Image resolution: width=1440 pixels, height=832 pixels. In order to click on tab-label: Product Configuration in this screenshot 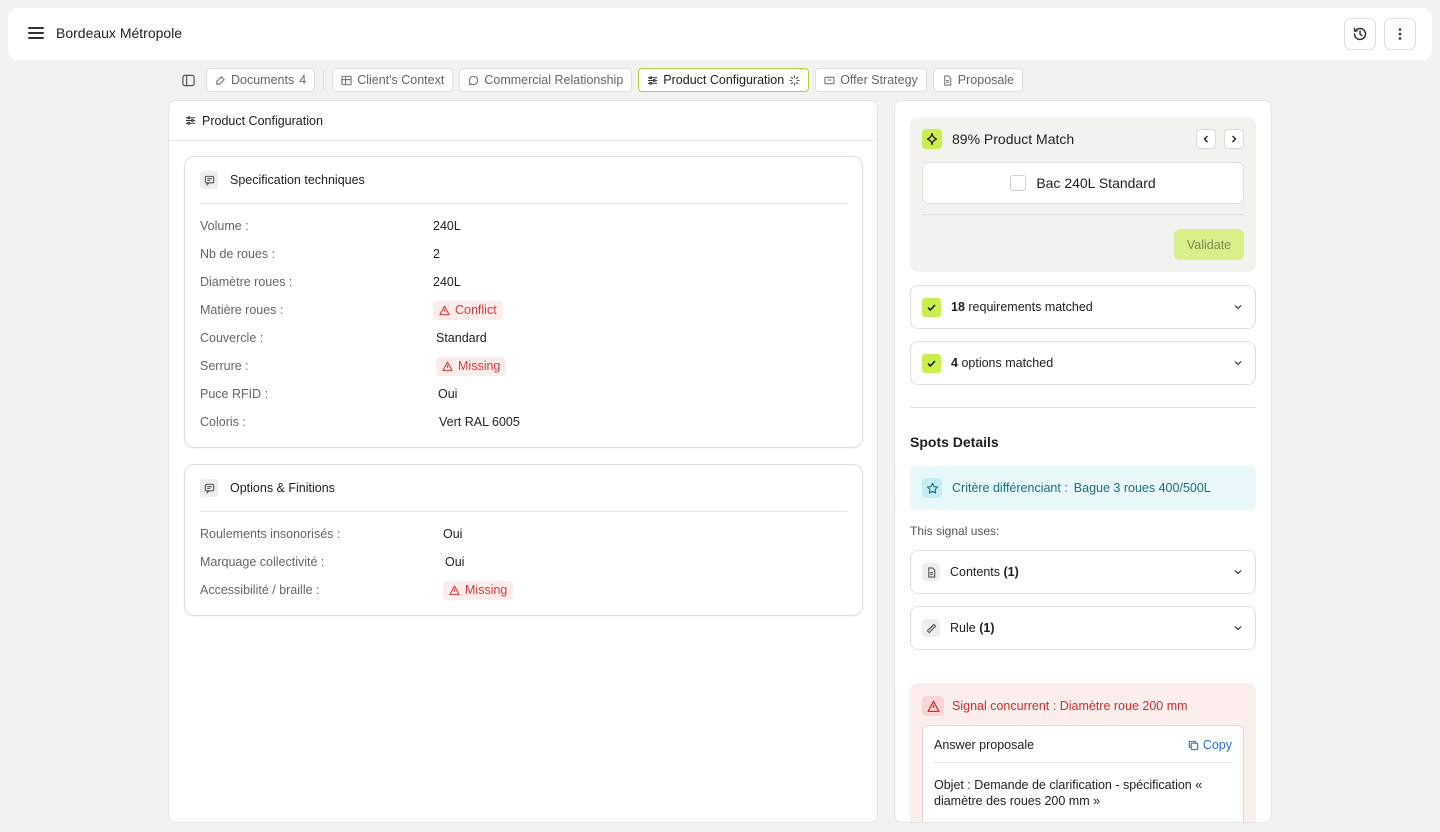, I will do `click(724, 80)`.